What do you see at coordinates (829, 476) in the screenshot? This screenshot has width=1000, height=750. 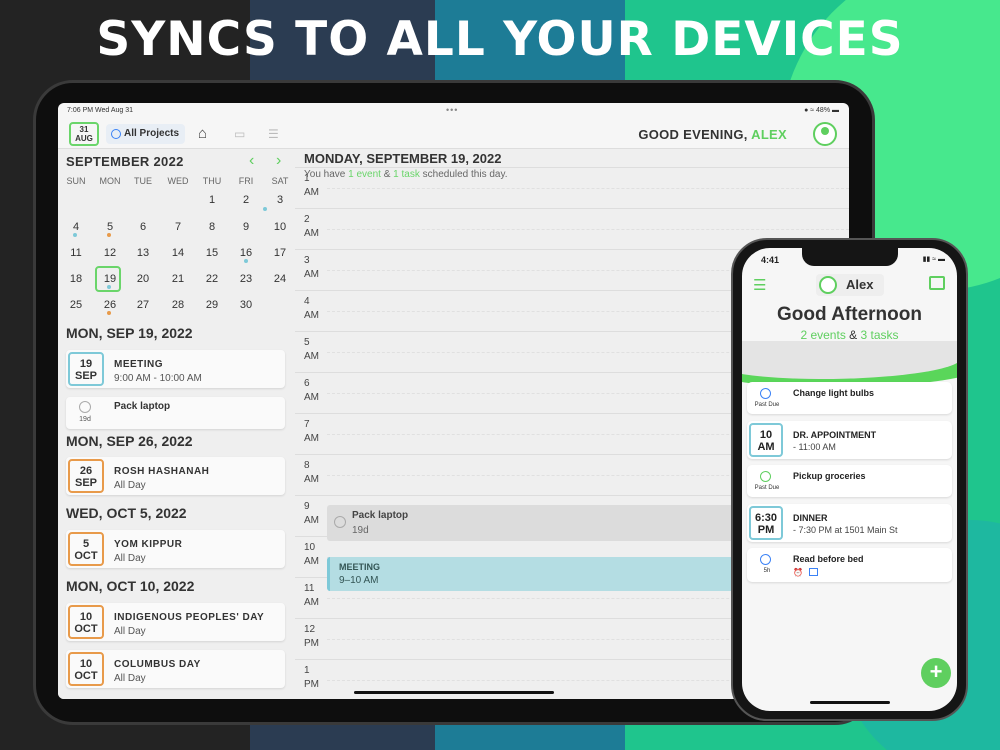 I see `task-title: Pickup groceries` at bounding box center [829, 476].